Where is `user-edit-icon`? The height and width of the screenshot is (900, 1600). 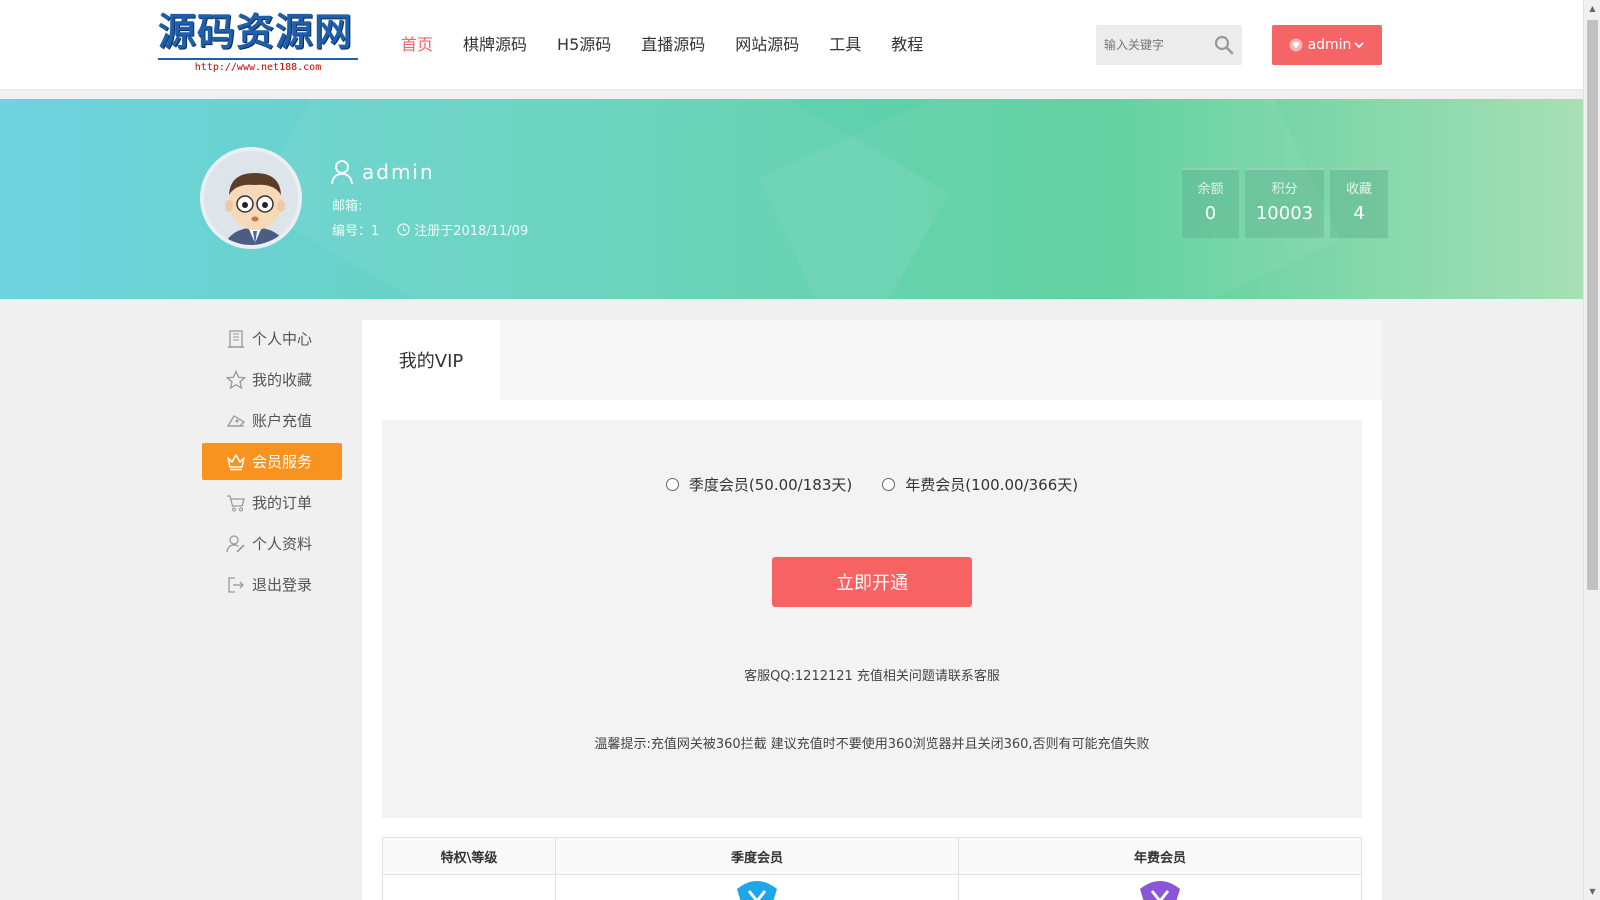
user-edit-icon is located at coordinates (235, 543).